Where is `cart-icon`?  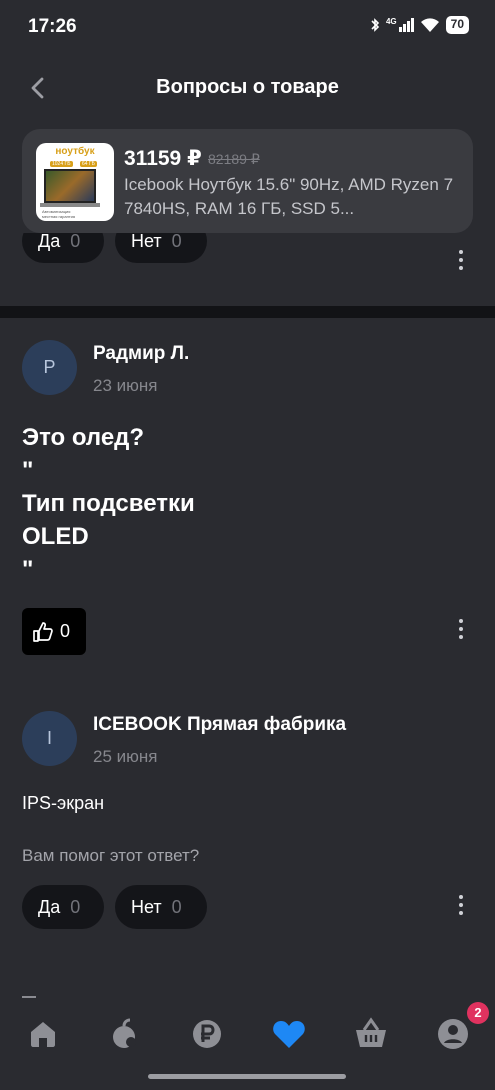 cart-icon is located at coordinates (371, 1034).